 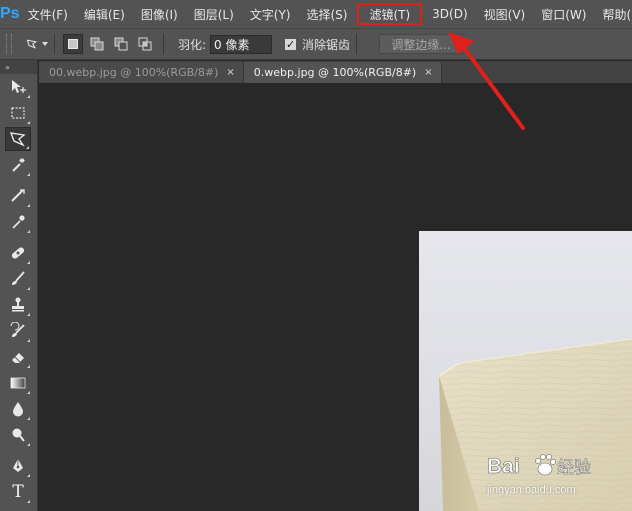 What do you see at coordinates (503, 466) in the screenshot?
I see `watermark-brand: Bai` at bounding box center [503, 466].